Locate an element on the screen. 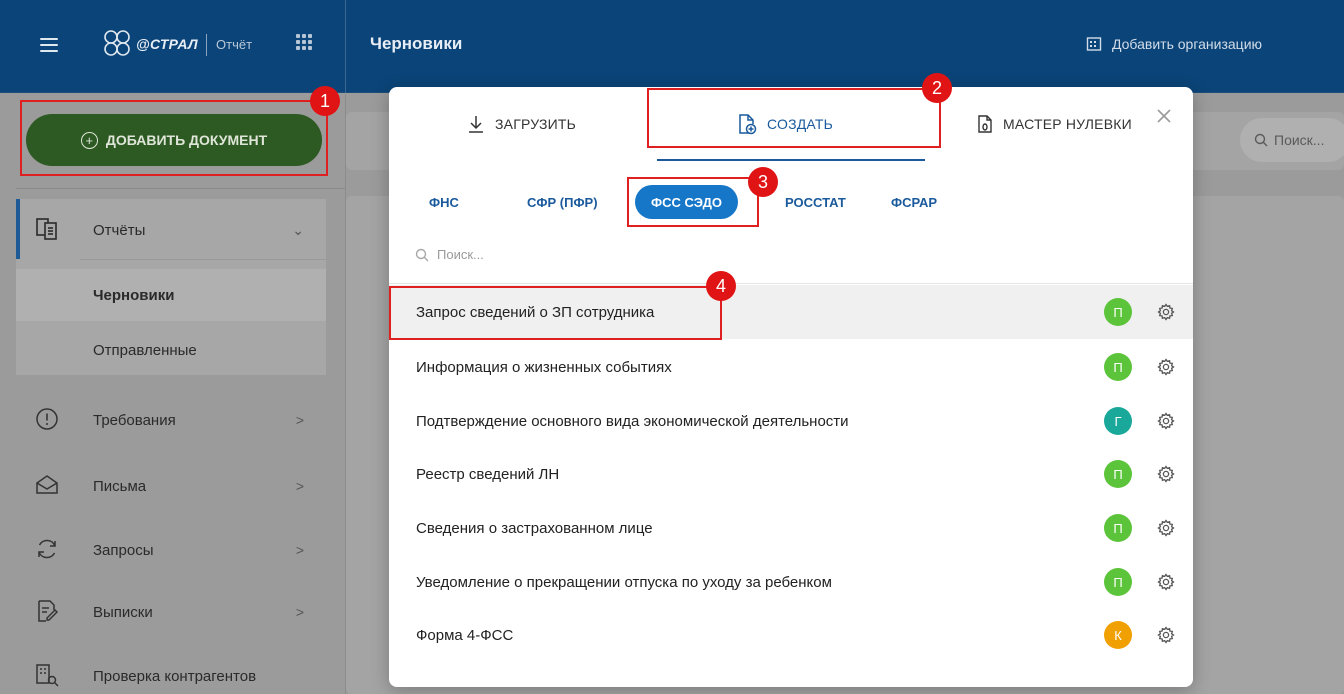  building-icon is located at coordinates (1094, 44).